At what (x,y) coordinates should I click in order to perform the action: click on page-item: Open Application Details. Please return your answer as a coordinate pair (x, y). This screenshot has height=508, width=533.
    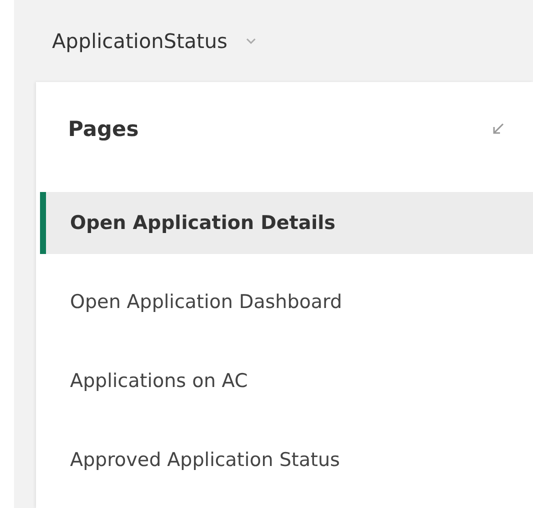
    Looking at the image, I should click on (286, 223).